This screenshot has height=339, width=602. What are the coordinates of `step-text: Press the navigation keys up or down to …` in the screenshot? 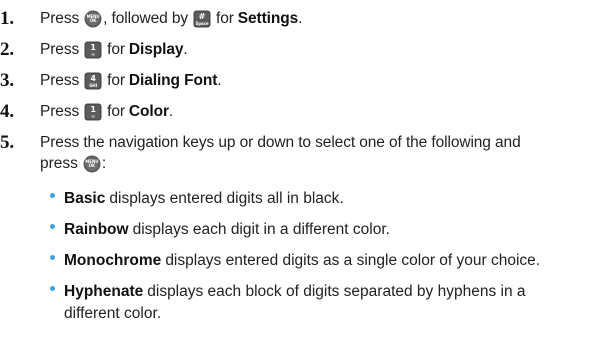 It's located at (280, 142).